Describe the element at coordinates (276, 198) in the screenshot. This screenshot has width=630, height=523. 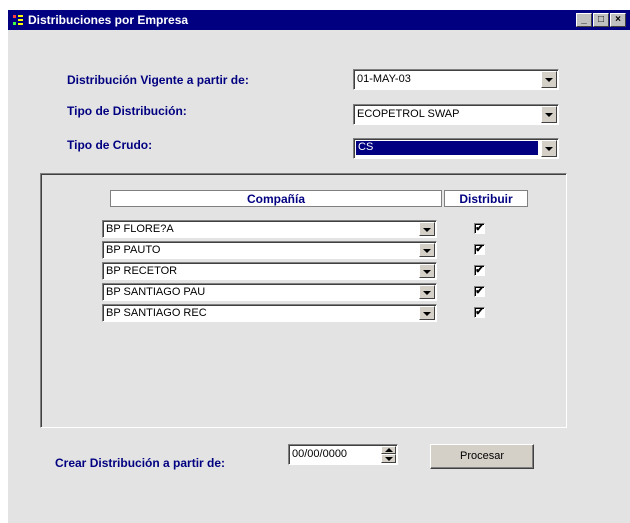
I see `column-header-compania: Compañía` at that location.